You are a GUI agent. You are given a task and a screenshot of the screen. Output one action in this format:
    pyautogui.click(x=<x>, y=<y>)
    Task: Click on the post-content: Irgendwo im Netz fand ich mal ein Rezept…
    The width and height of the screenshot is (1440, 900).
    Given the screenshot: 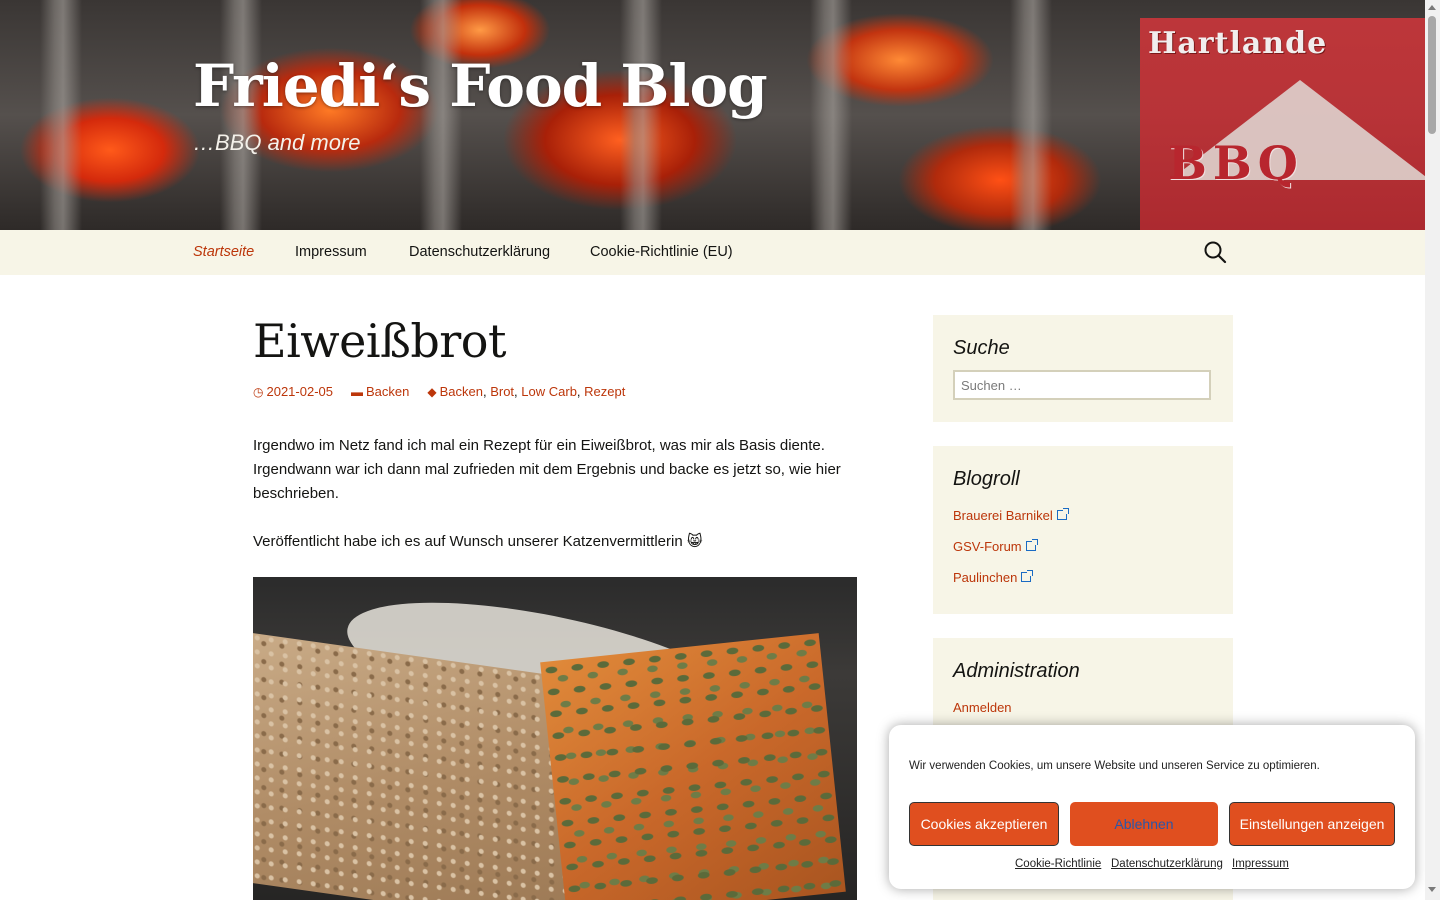 What is the action you would take?
    pyautogui.click(x=555, y=506)
    